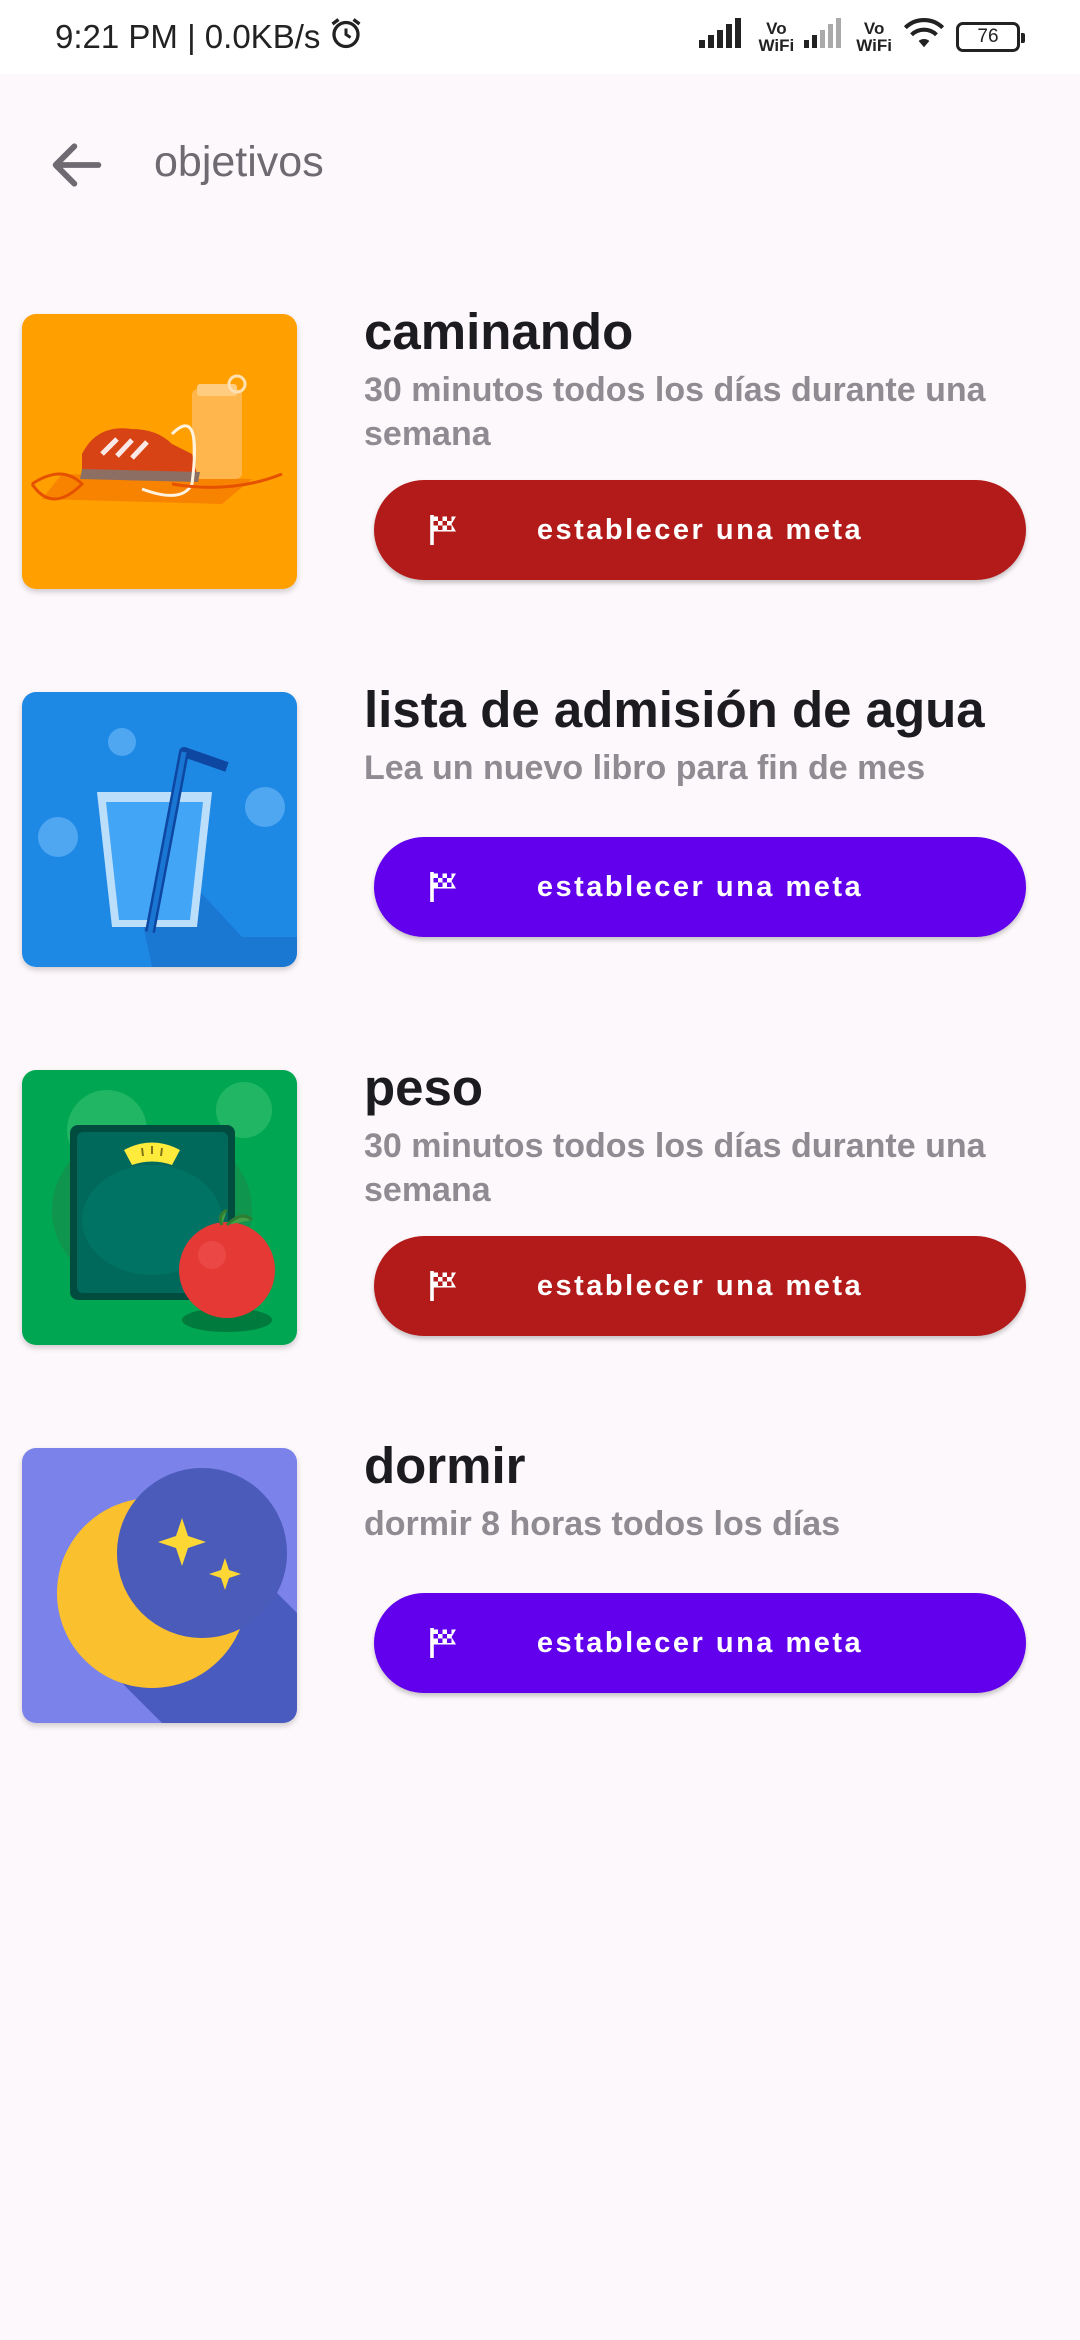 The height and width of the screenshot is (2340, 1080). Describe the element at coordinates (674, 709) in the screenshot. I see `goal-title: lista de admisión de agua` at that location.